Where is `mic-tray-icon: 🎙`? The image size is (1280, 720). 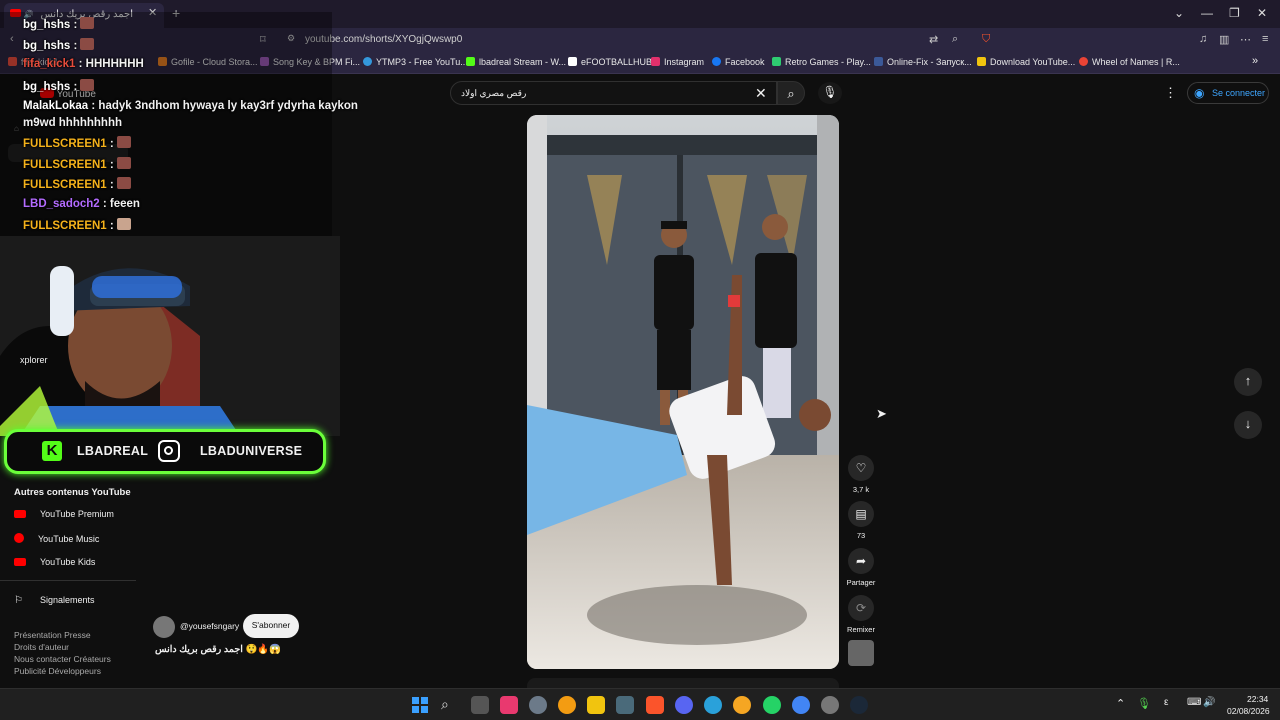 mic-tray-icon: 🎙 is located at coordinates (1144, 703).